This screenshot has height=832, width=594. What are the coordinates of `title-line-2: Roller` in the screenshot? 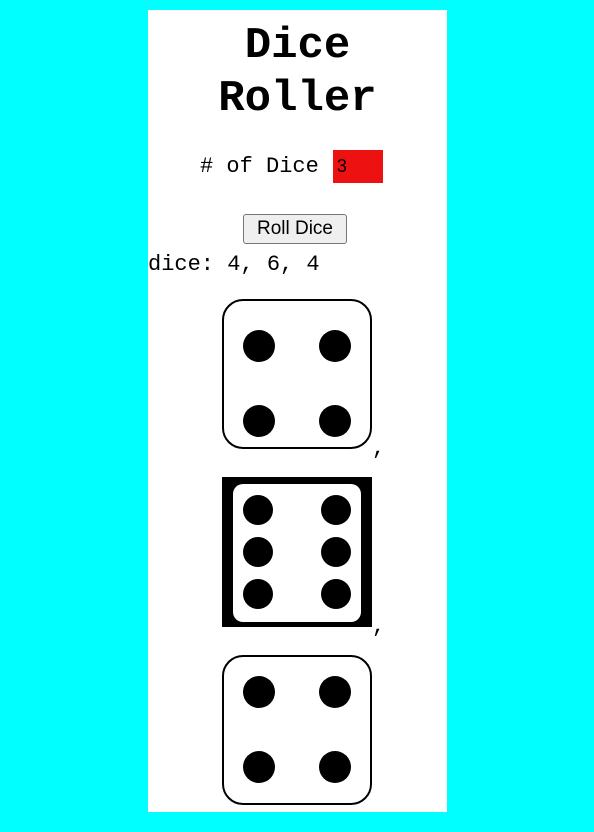 It's located at (297, 99).